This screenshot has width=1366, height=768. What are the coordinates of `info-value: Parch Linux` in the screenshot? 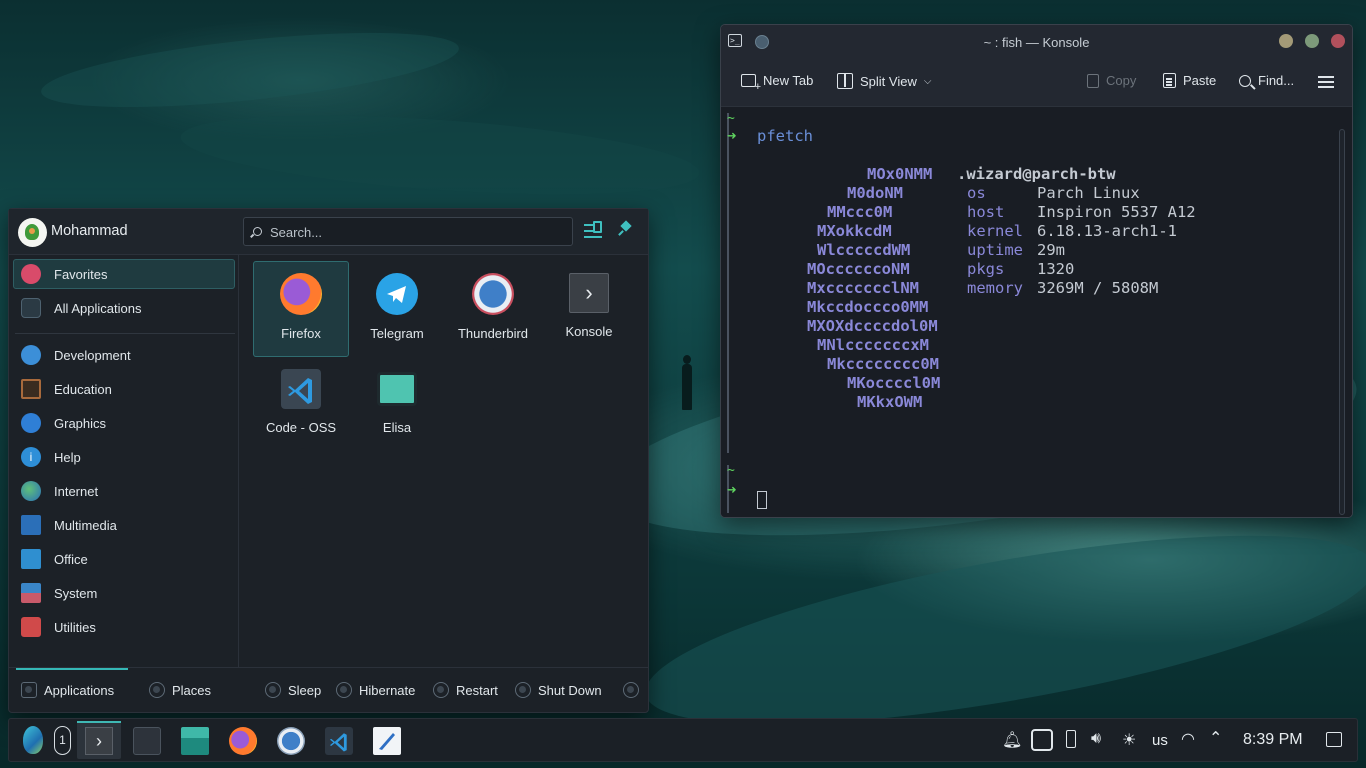 It's located at (1088, 193).